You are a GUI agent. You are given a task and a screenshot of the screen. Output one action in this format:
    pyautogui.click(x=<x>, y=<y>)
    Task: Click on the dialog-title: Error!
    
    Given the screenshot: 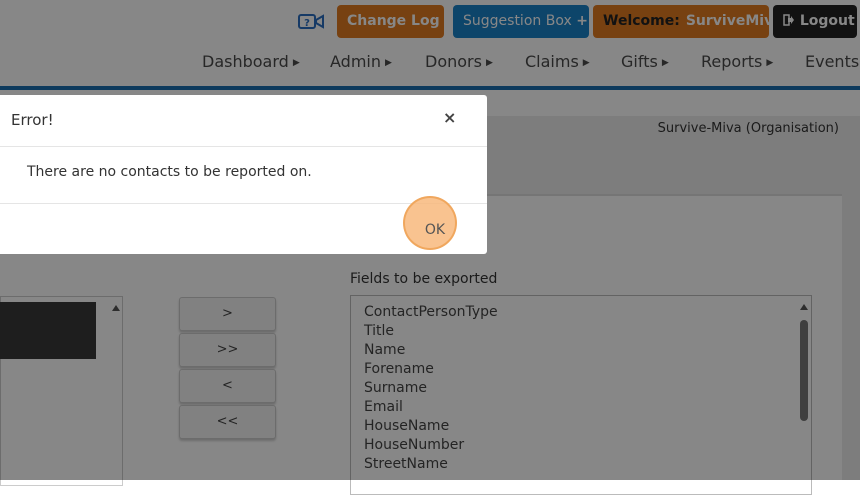 What is the action you would take?
    pyautogui.click(x=32, y=120)
    